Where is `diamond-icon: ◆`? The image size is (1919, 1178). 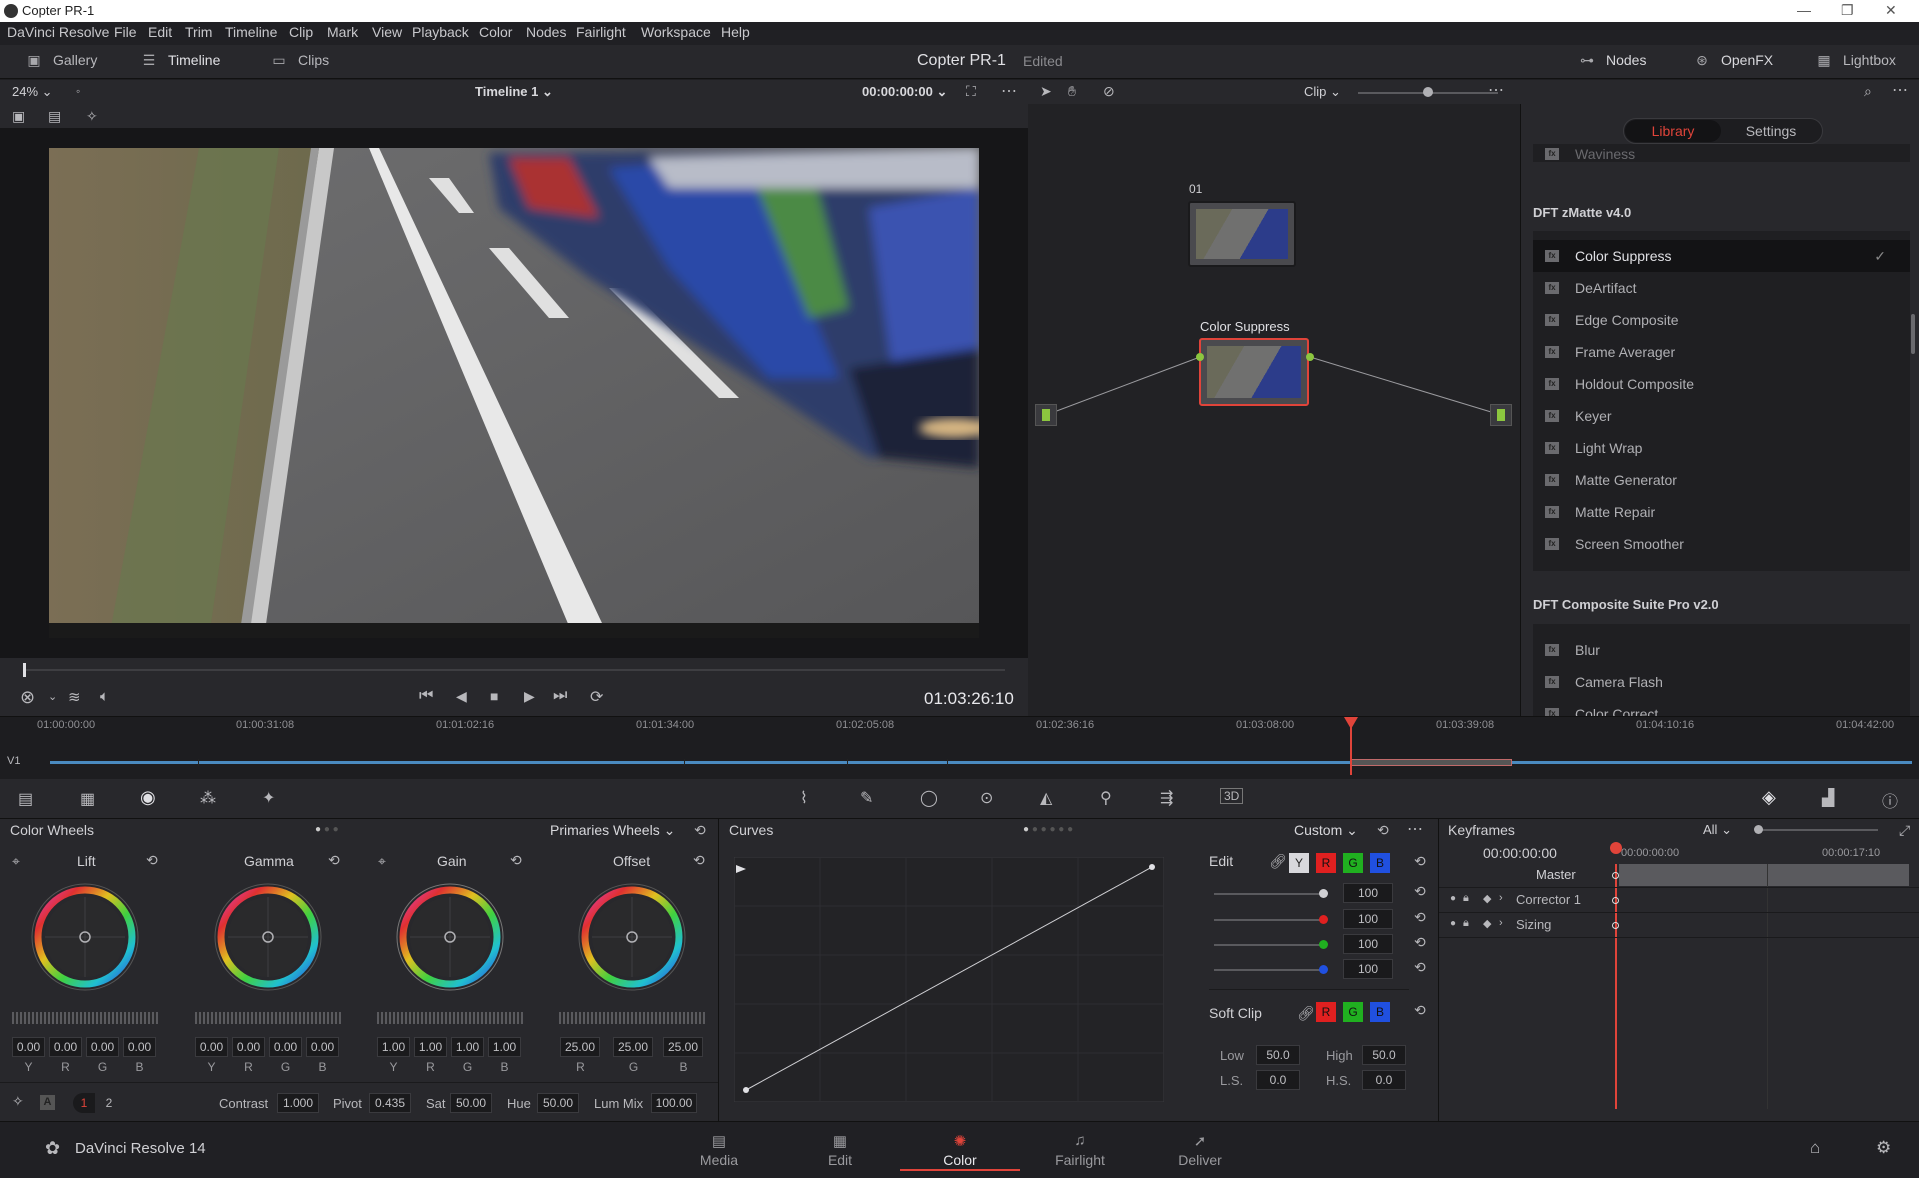
diamond-icon: ◆ is located at coordinates (1487, 898).